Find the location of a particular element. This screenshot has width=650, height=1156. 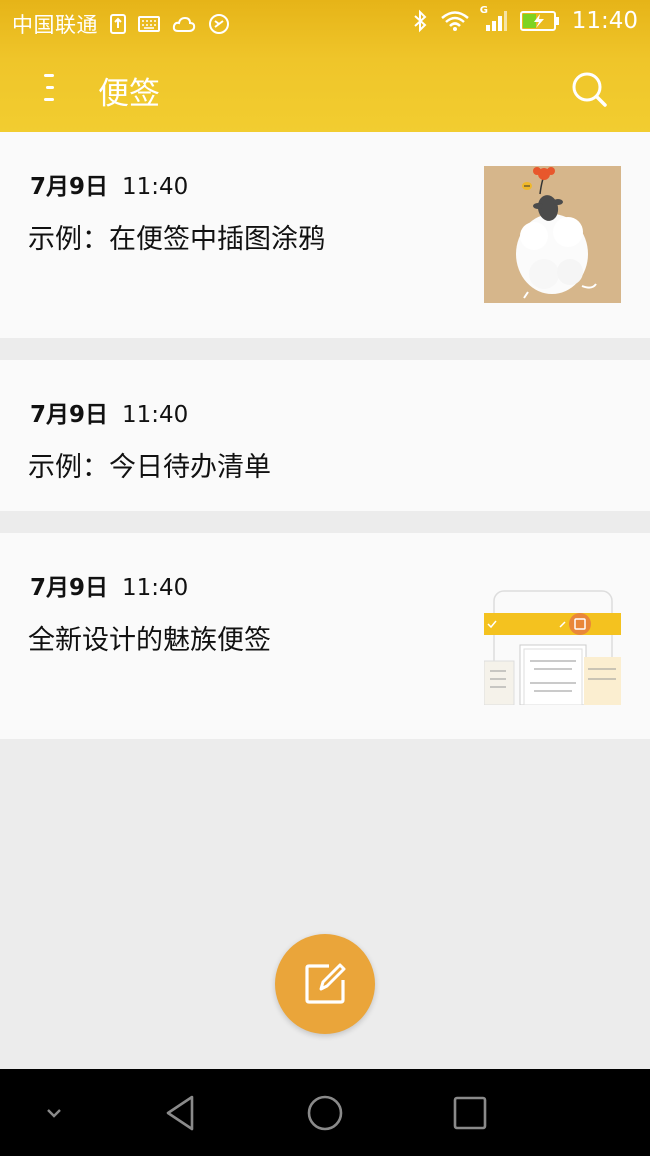

app-notification-icon is located at coordinates (219, 24).